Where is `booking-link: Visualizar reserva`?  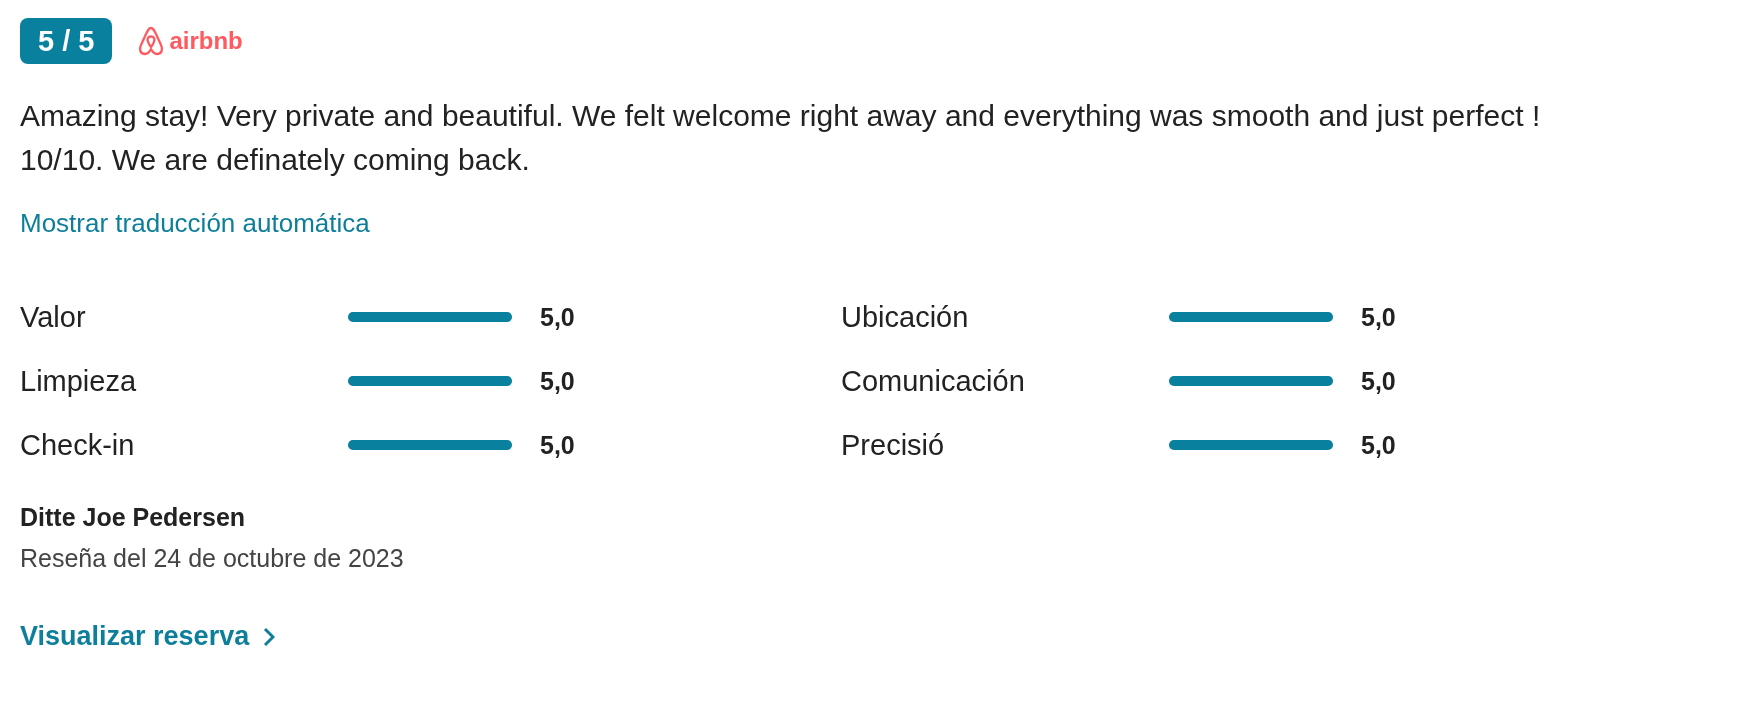 booking-link: Visualizar reserva is located at coordinates (148, 636).